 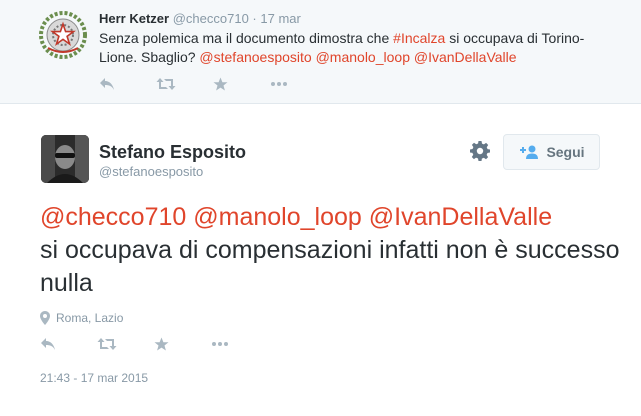 What do you see at coordinates (113, 217) in the screenshot?
I see `mention-link: @checco710` at bounding box center [113, 217].